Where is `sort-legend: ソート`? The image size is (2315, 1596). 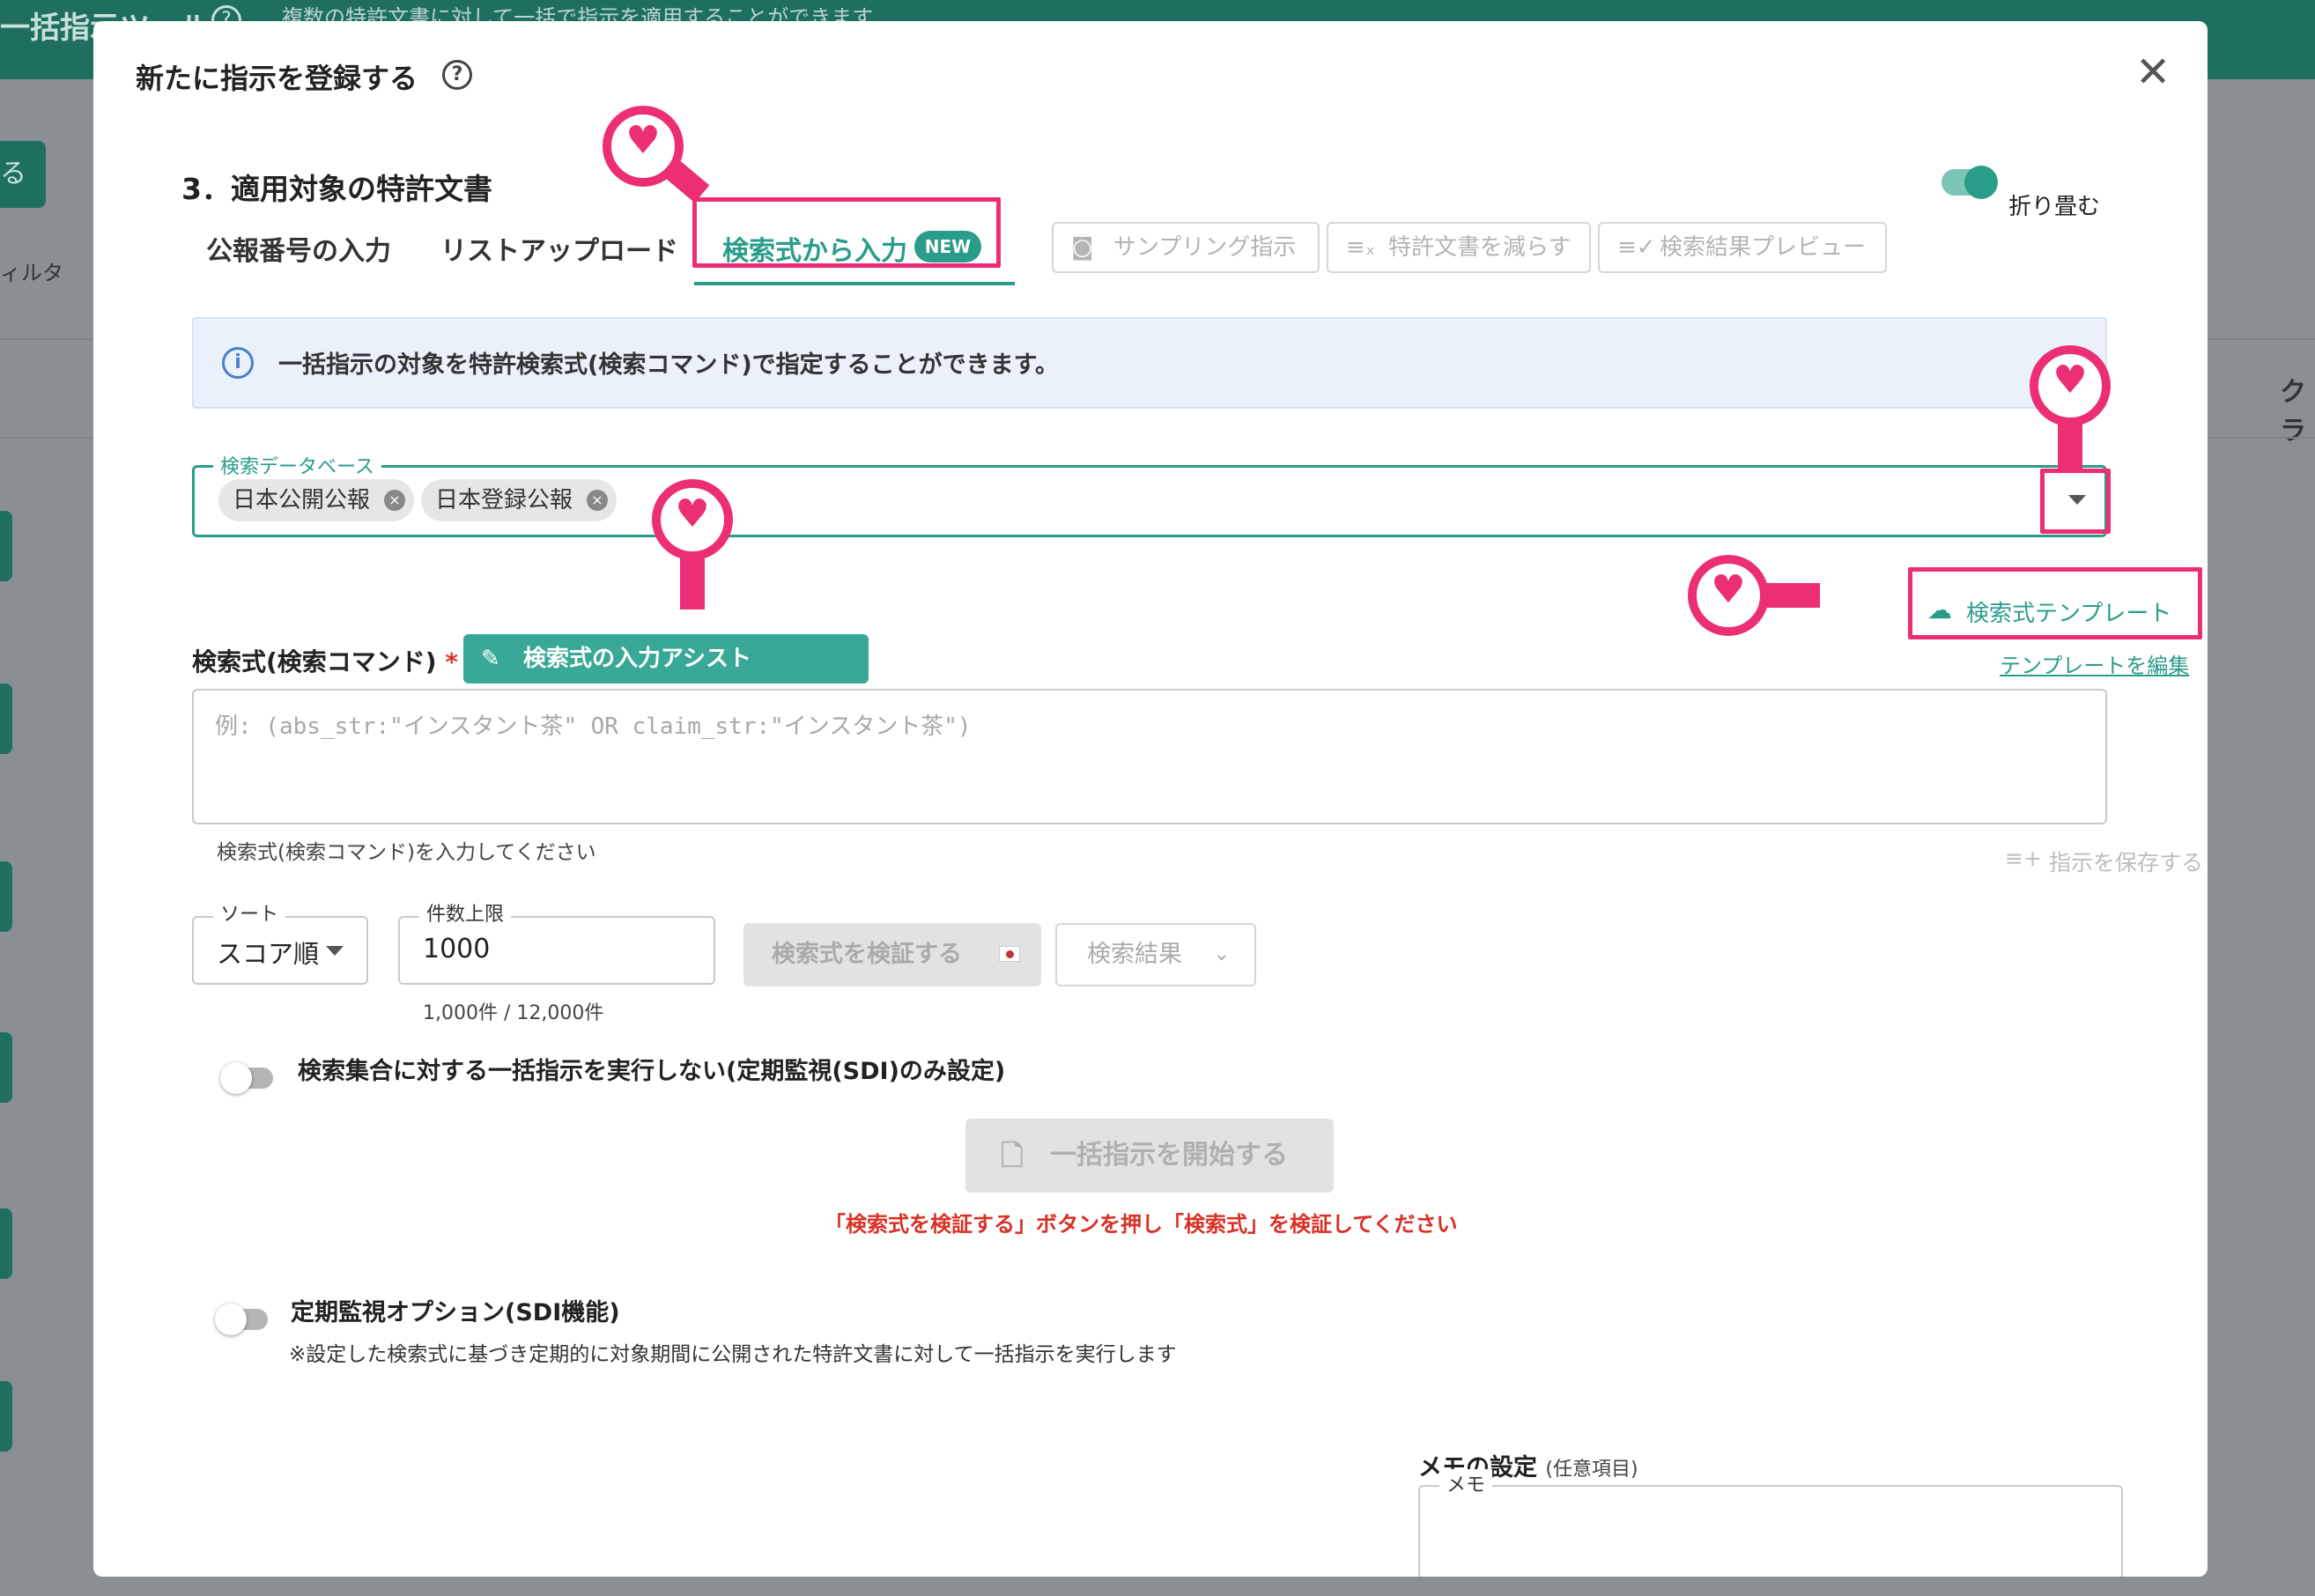
sort-legend: ソート is located at coordinates (249, 912).